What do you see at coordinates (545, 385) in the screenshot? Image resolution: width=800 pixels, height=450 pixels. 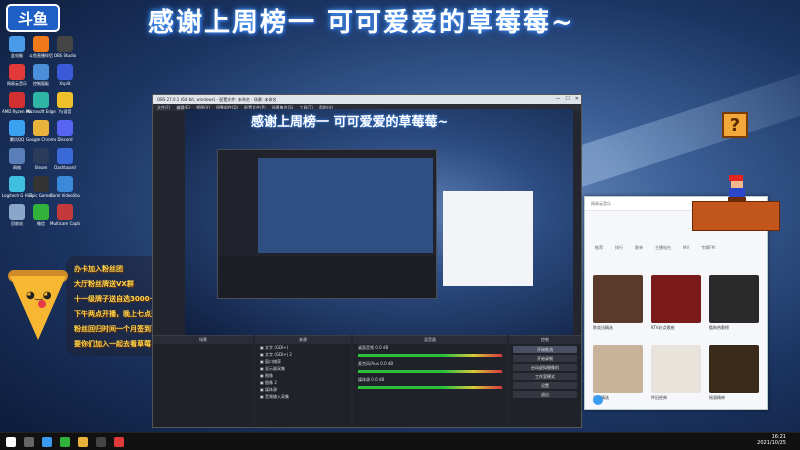 I see `control-button: 设置` at bounding box center [545, 385].